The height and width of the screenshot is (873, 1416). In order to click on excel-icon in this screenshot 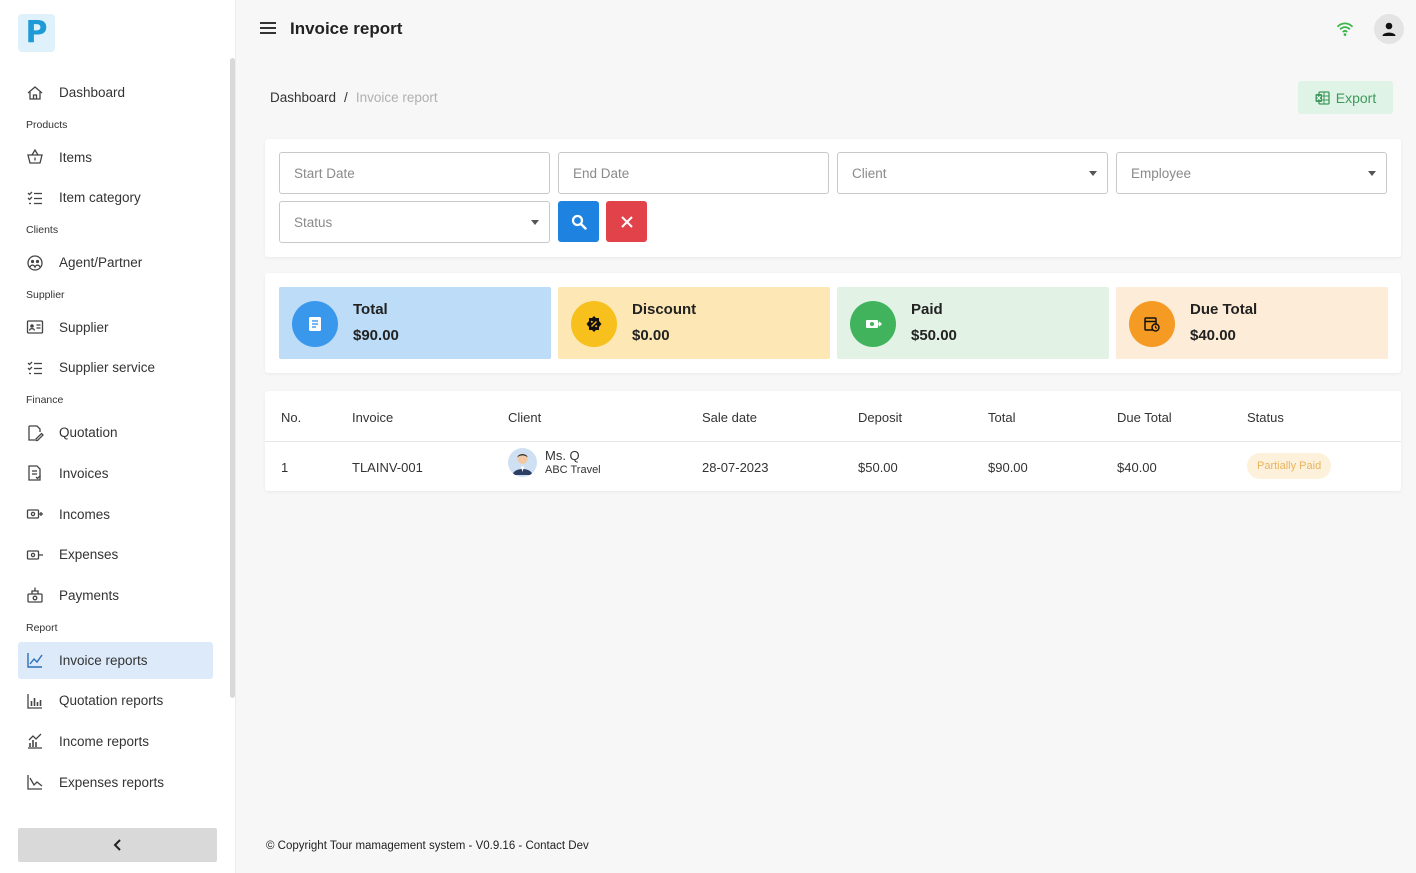, I will do `click(1322, 97)`.